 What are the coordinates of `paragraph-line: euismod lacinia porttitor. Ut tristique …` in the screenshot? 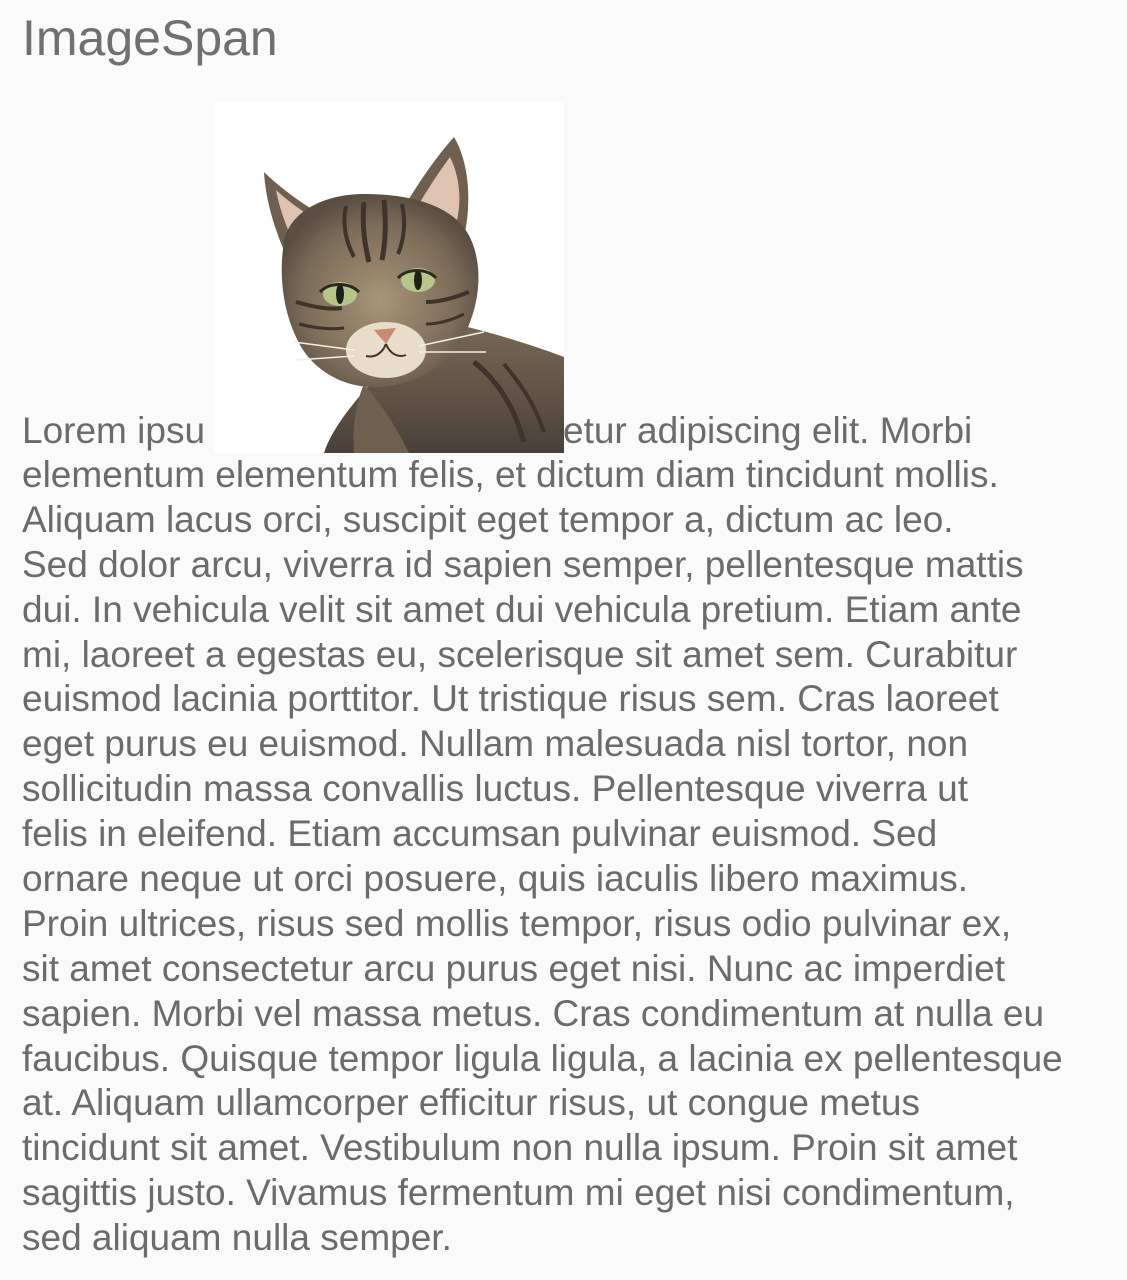 It's located at (510, 699).